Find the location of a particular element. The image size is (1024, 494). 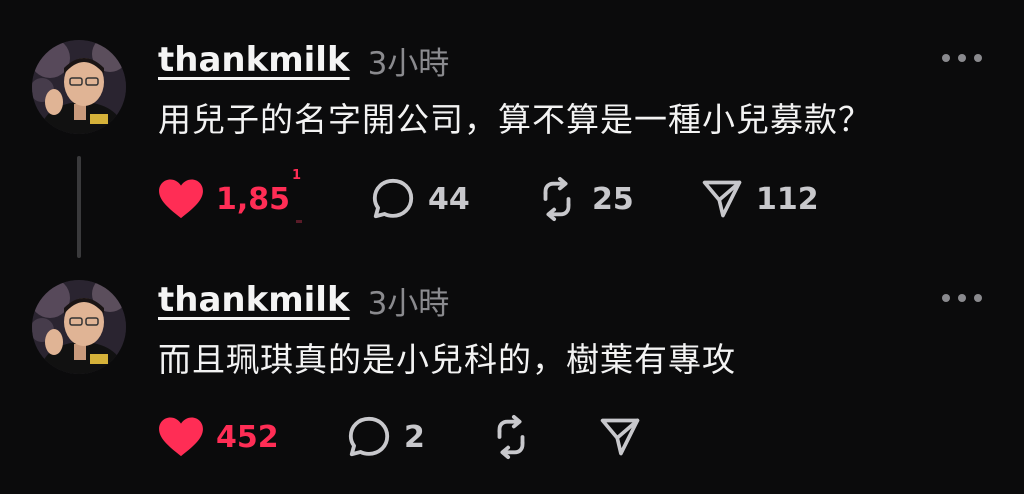

like-count: 452 is located at coordinates (247, 437).